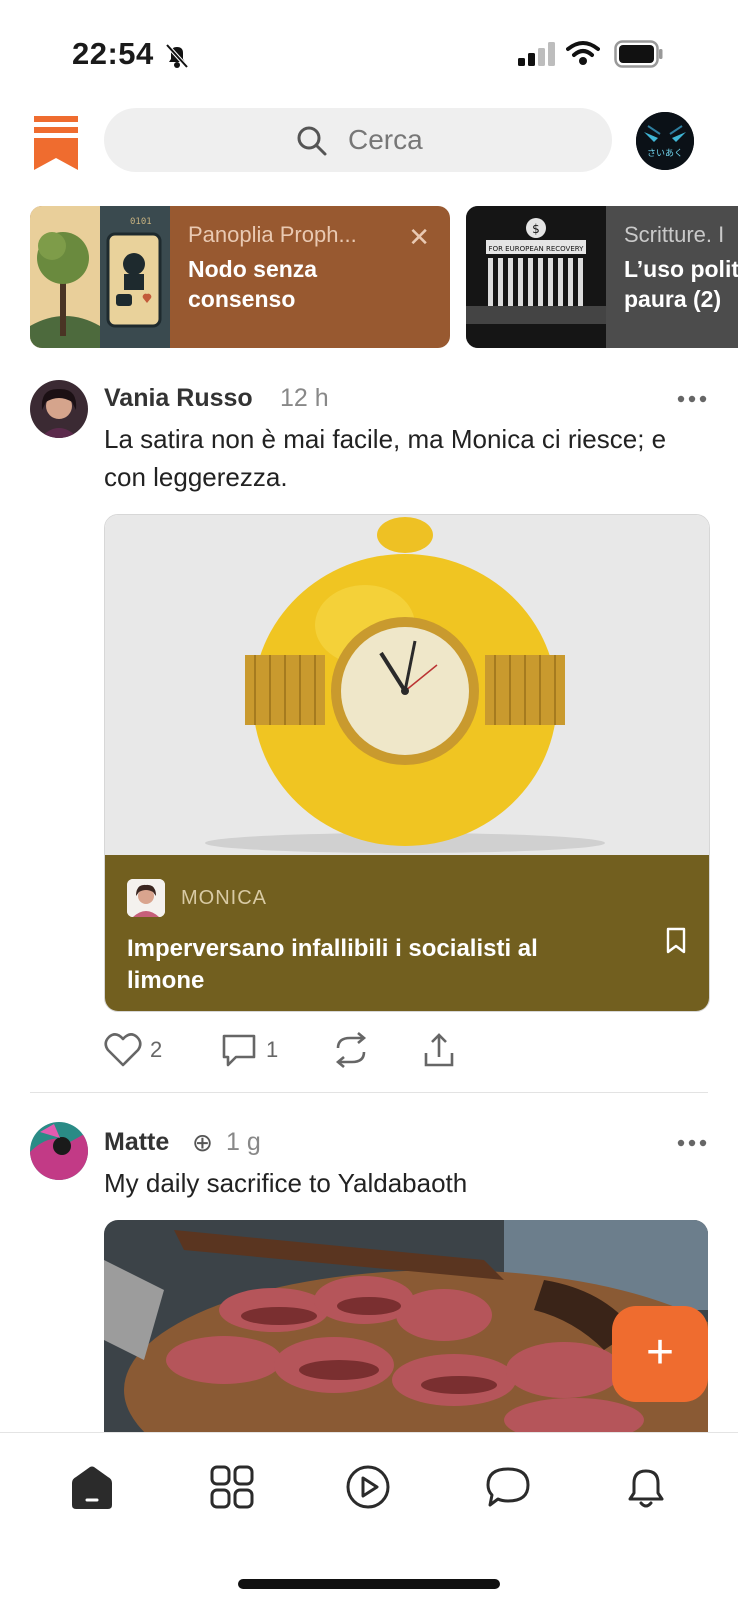 The height and width of the screenshot is (1601, 738). What do you see at coordinates (92, 1487) in the screenshot?
I see `home-icon` at bounding box center [92, 1487].